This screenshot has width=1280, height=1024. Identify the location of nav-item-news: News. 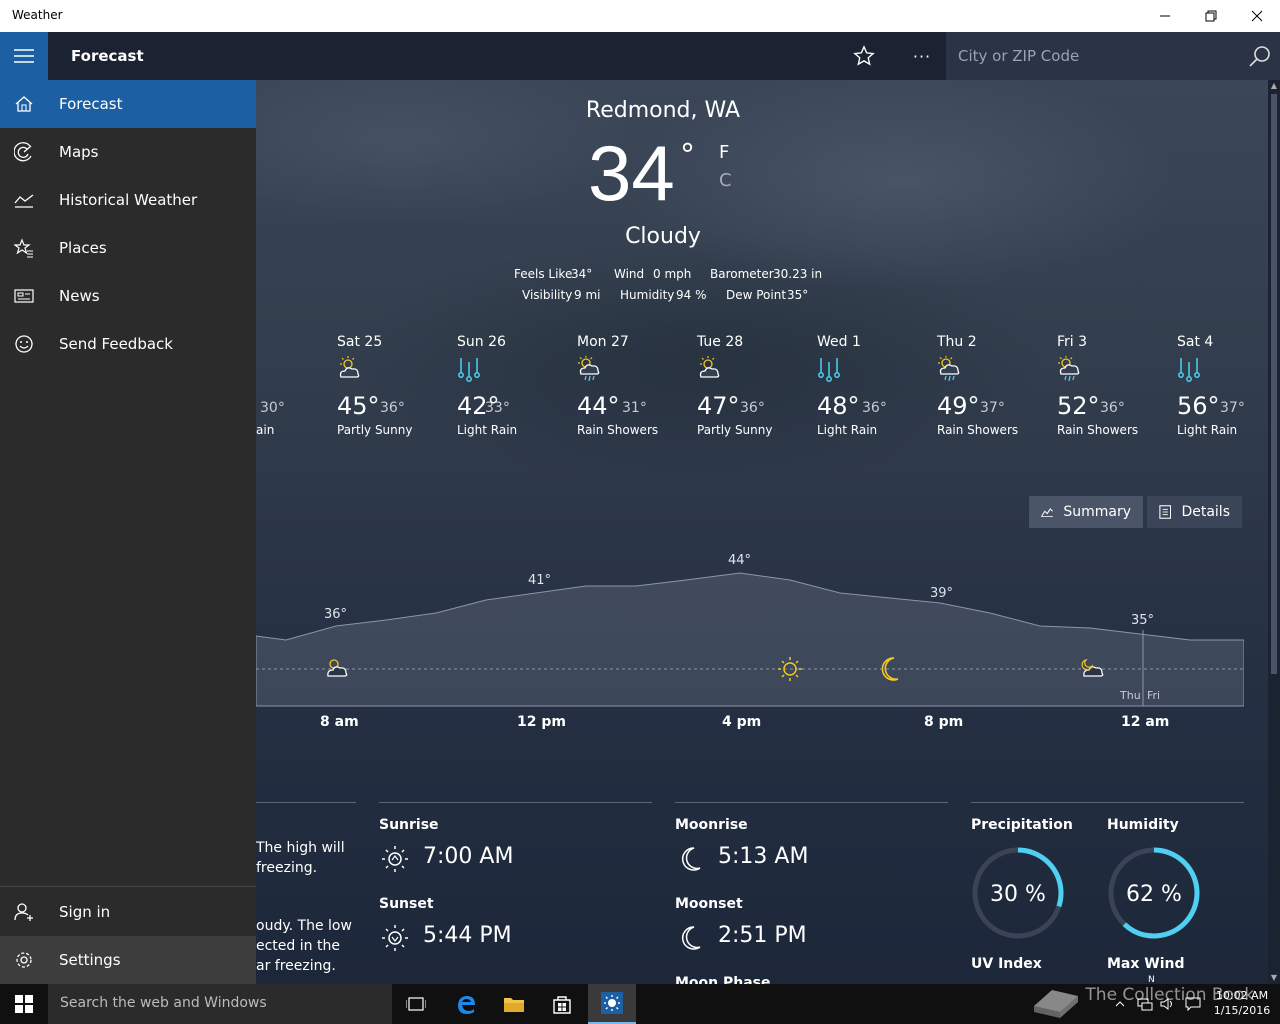
(128, 296).